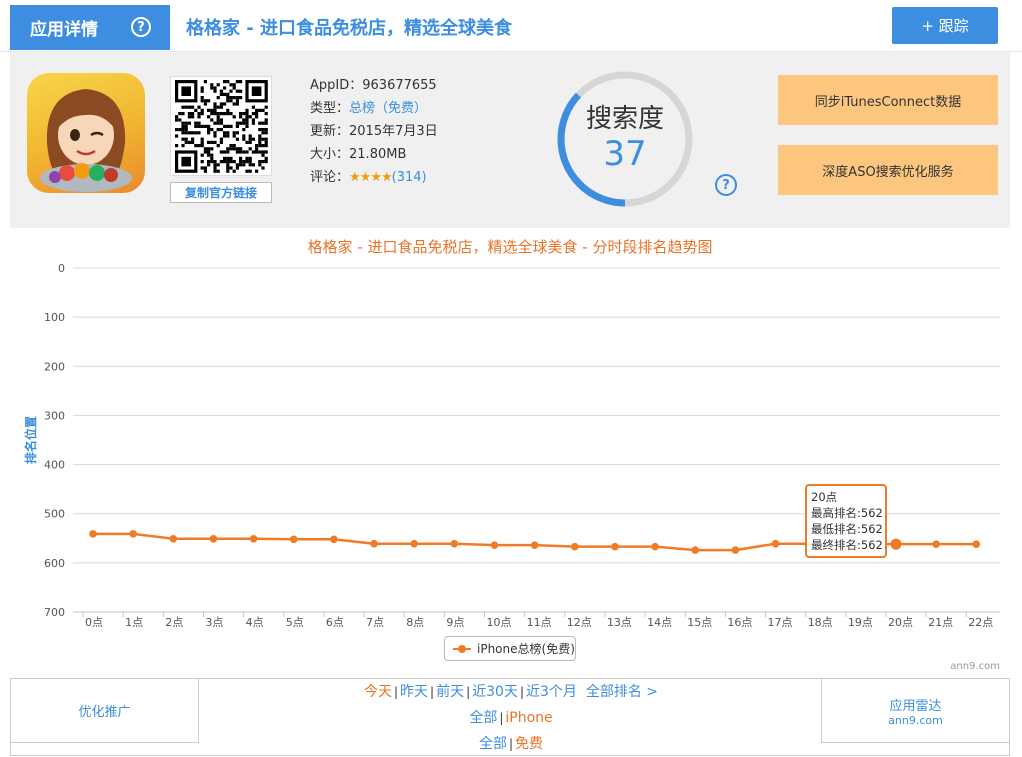 This screenshot has height=757, width=1022. I want to click on x-tick-label: 4点, so click(255, 622).